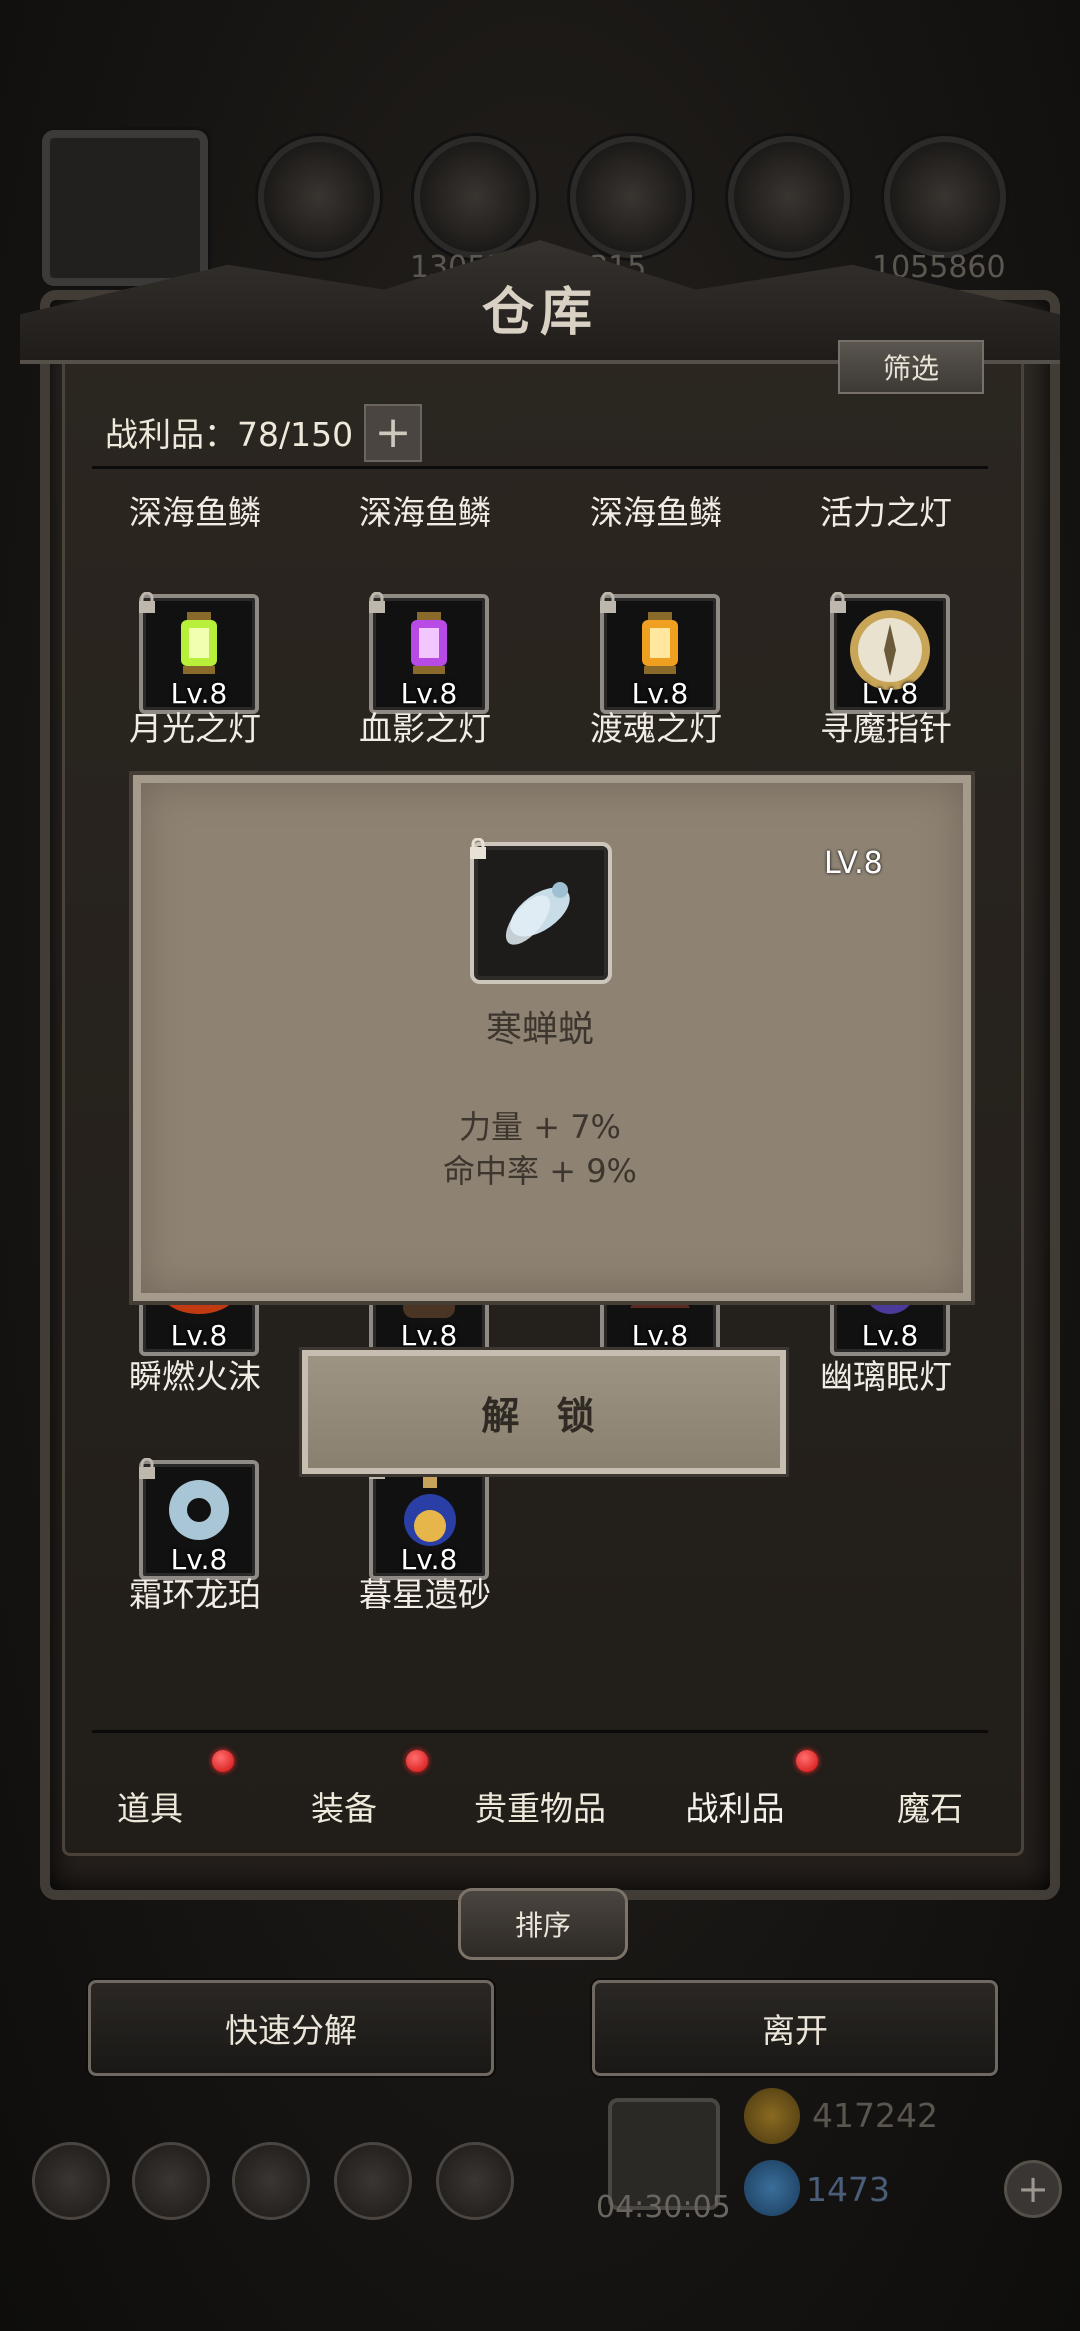 The height and width of the screenshot is (2331, 1080). Describe the element at coordinates (543, 1924) in the screenshot. I see `sort-button: 排序` at that location.